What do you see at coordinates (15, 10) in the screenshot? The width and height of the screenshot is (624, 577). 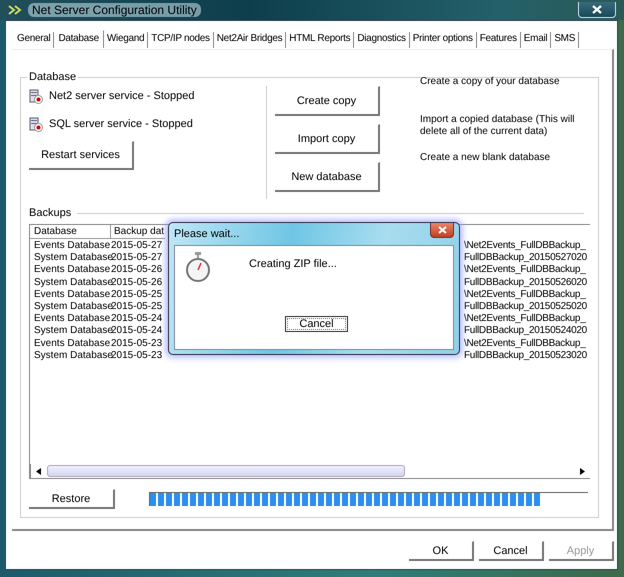 I see `app-icon` at bounding box center [15, 10].